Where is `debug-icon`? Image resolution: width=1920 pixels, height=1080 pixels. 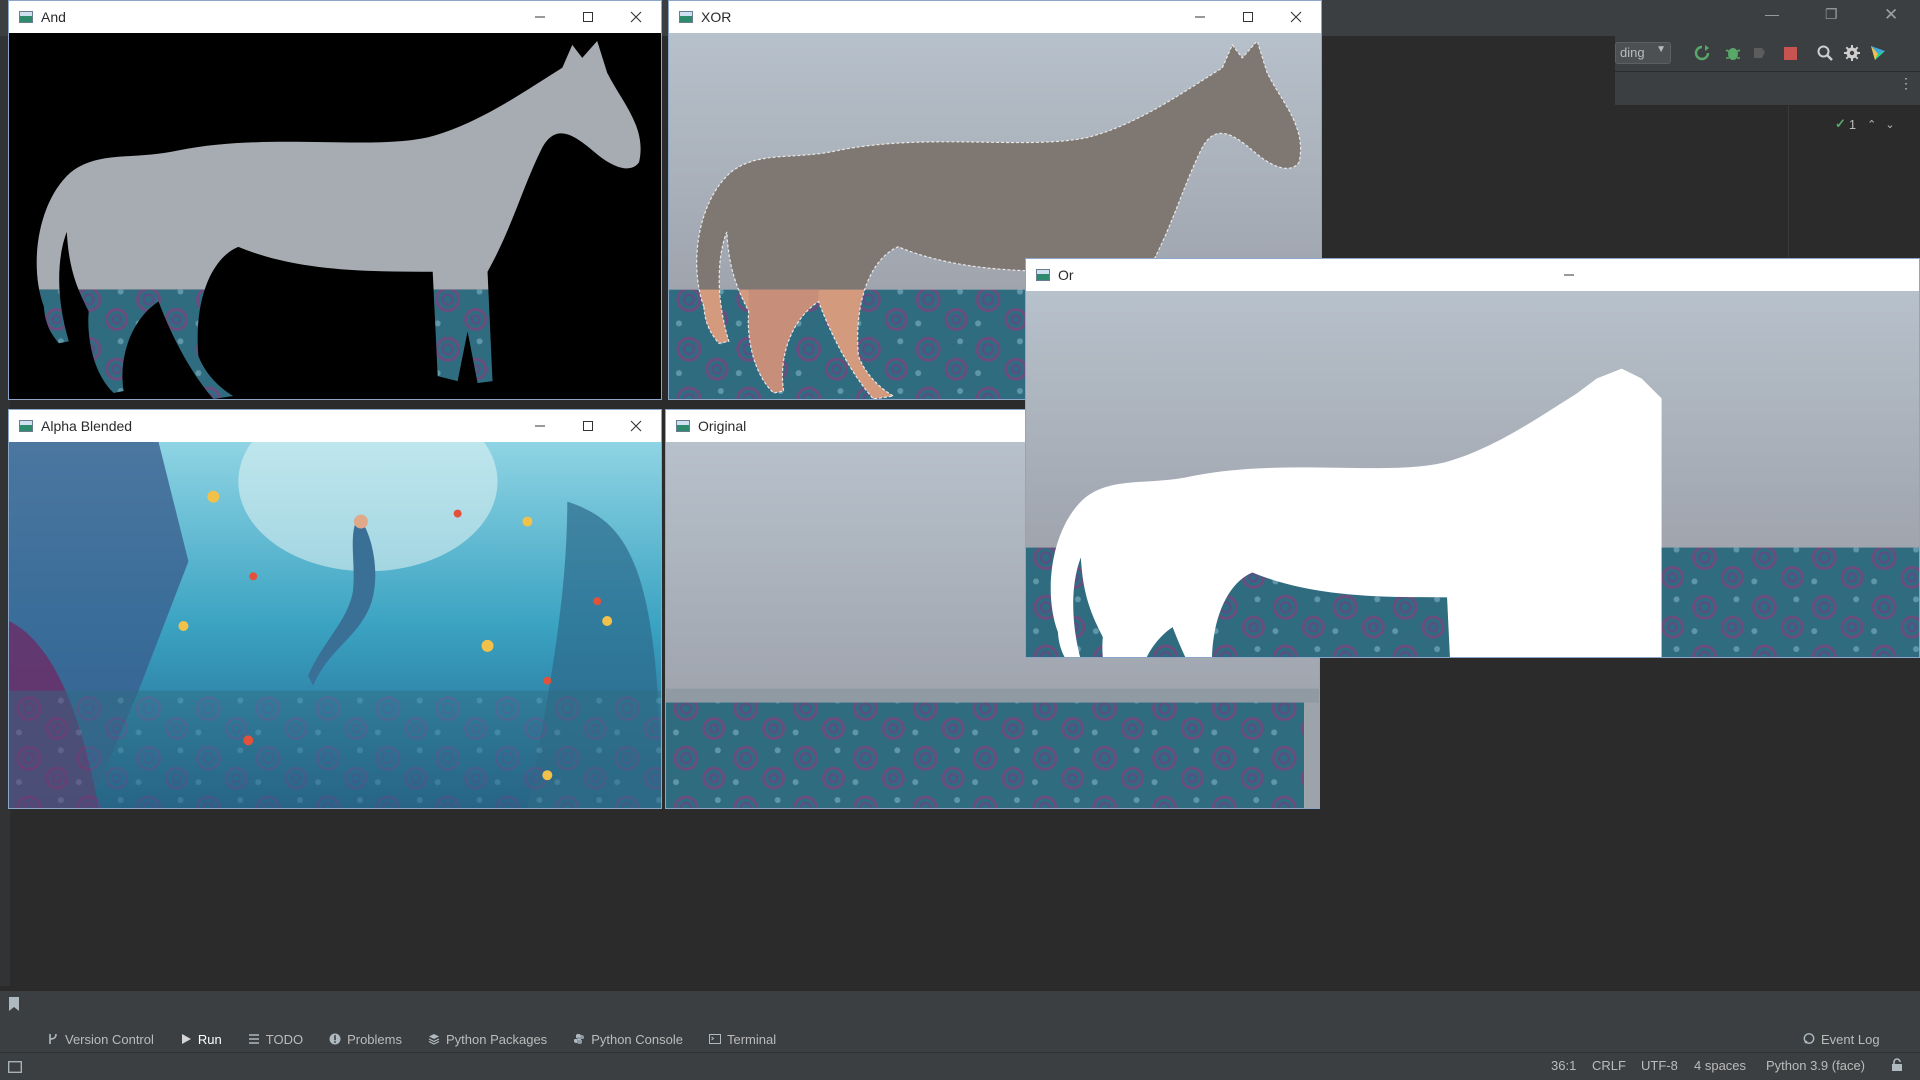
debug-icon is located at coordinates (1733, 53).